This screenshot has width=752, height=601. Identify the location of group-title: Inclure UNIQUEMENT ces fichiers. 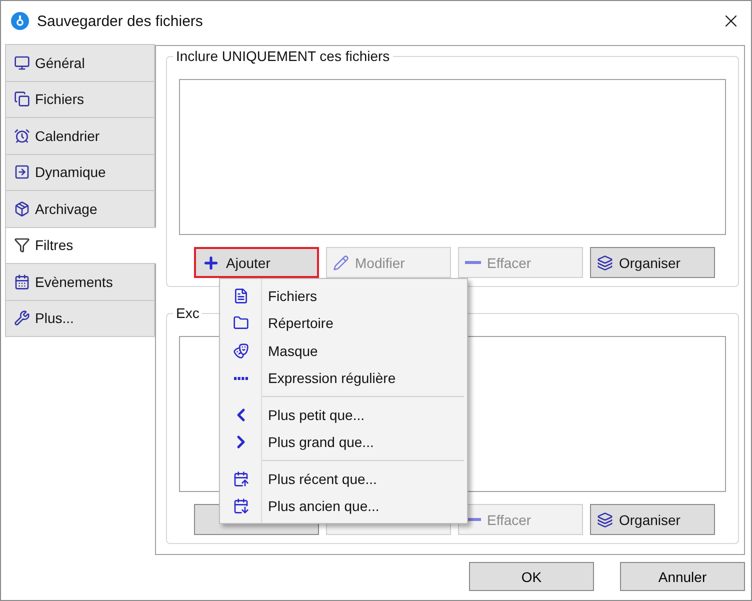
(283, 56).